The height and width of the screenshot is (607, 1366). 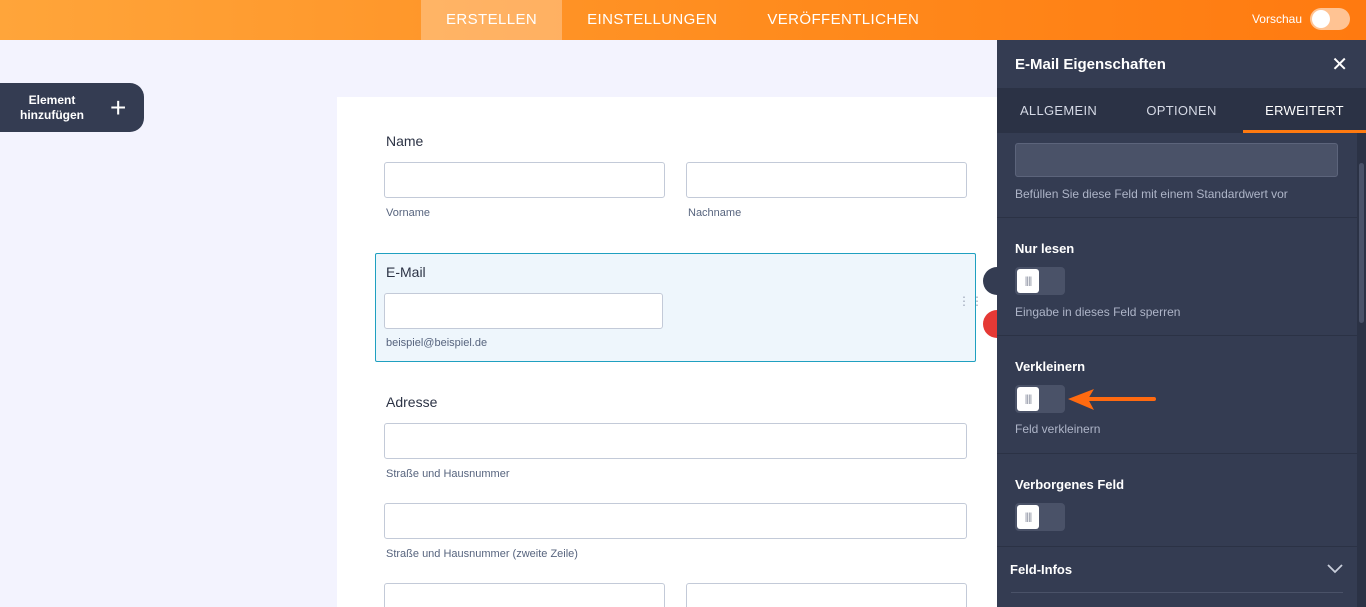 I want to click on street-line2-sublabel: Straße und Hausnummer (zweite Zeile), so click(x=482, y=554).